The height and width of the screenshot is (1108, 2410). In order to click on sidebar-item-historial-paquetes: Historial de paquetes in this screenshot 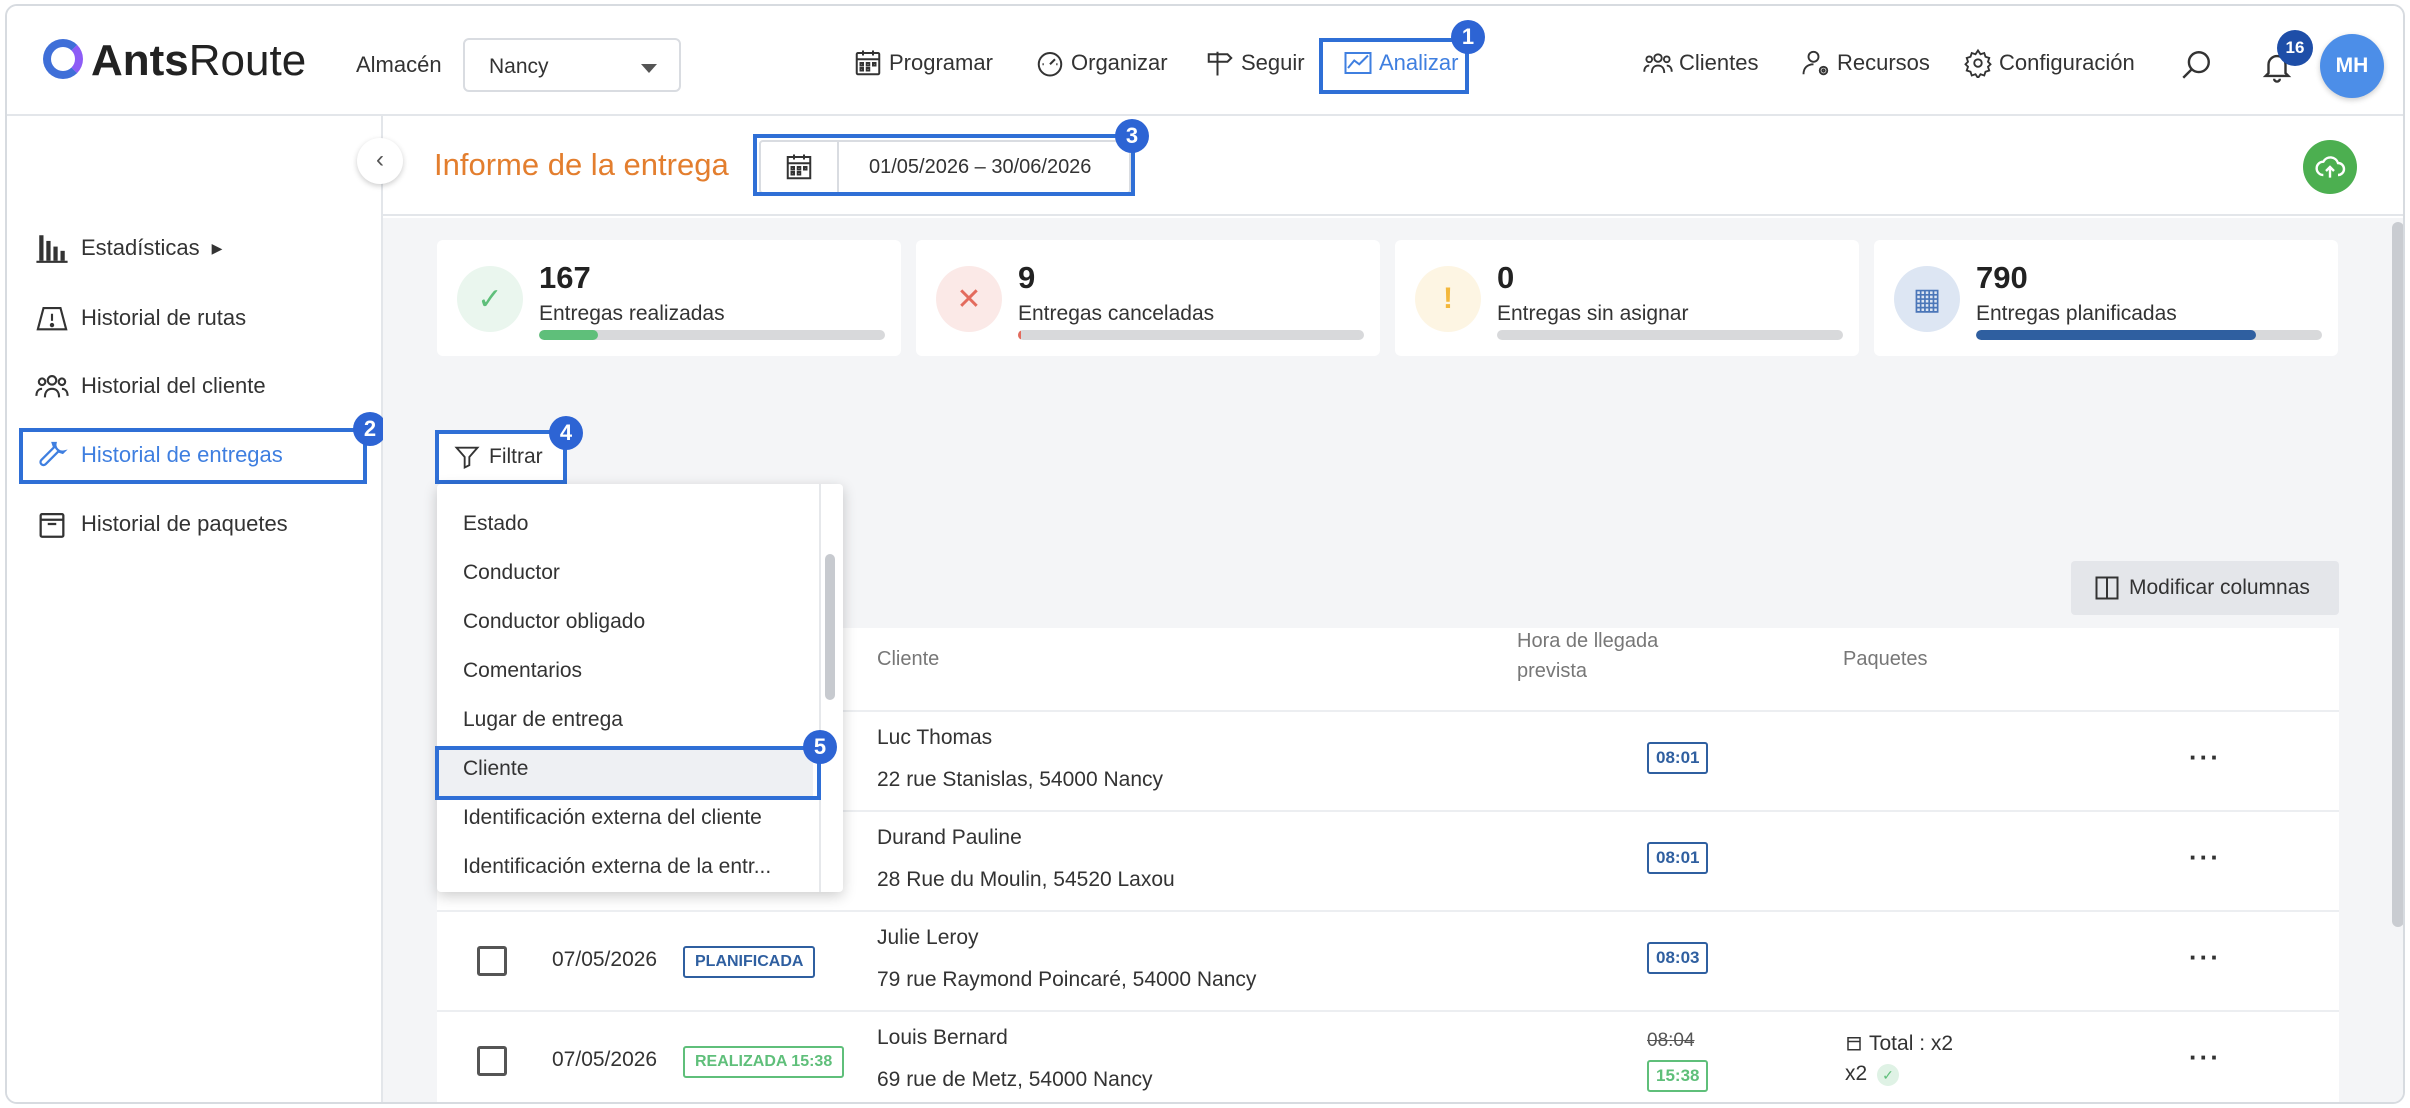, I will do `click(161, 524)`.